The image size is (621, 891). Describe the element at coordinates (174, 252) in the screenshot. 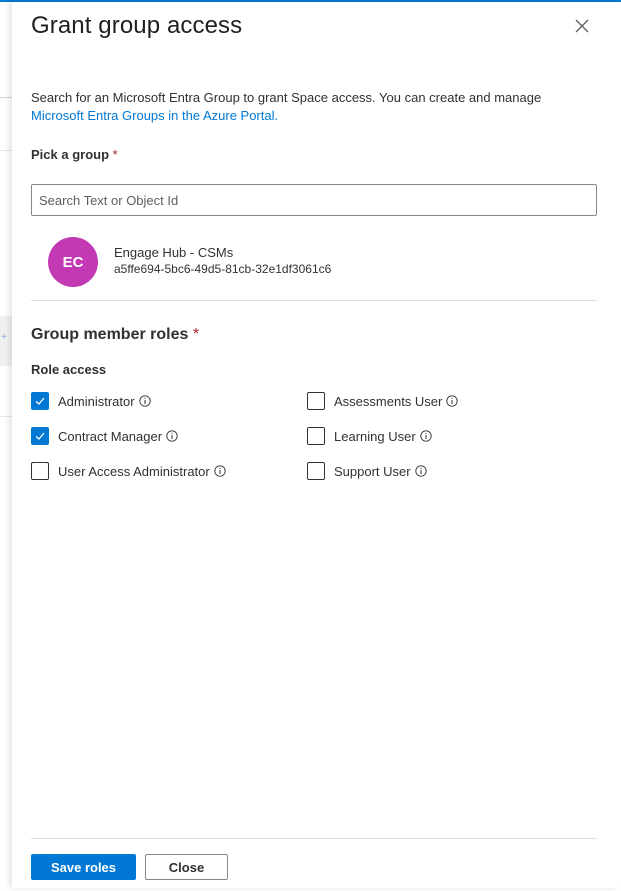

I see `group-name: Engage Hub - CSMs` at that location.